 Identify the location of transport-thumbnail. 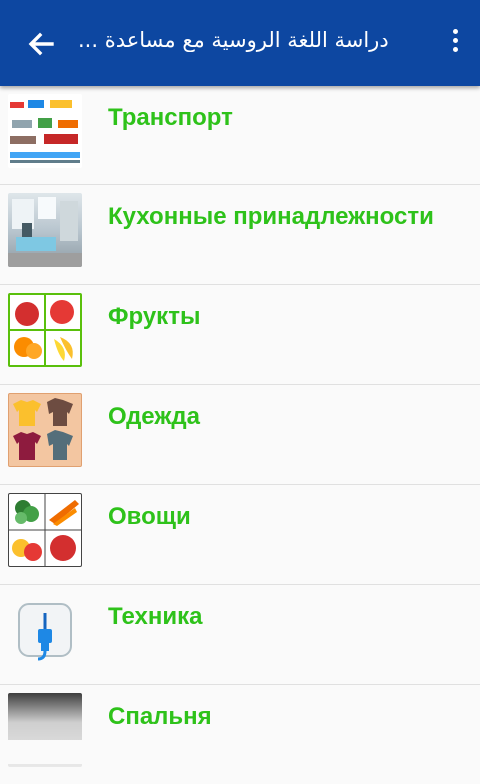
(45, 131).